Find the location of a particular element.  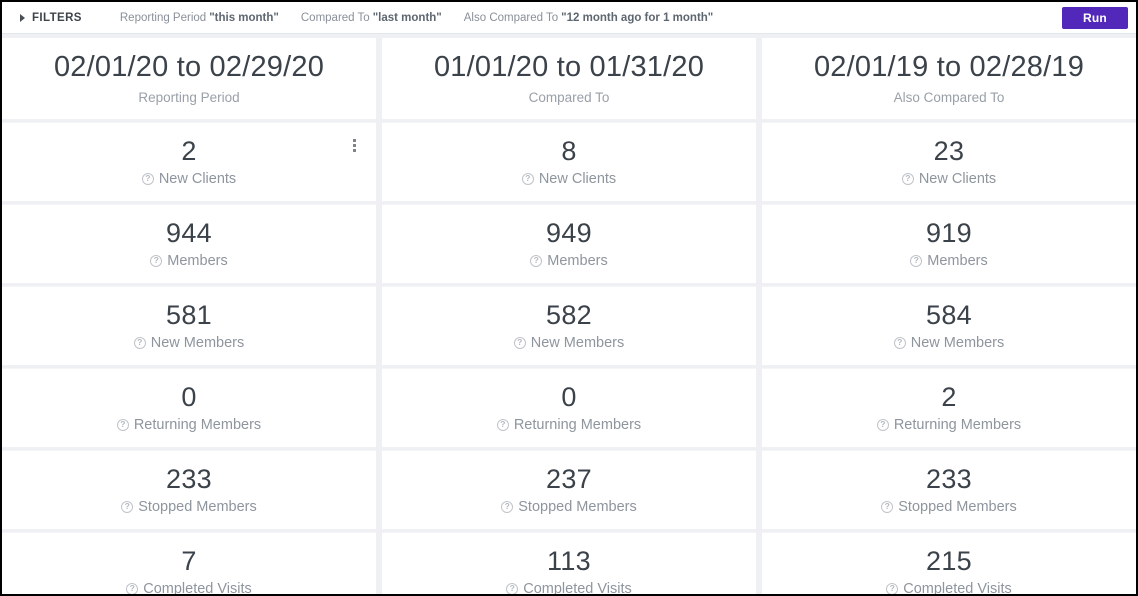

period-card-reporting-period: 02/01/20 to 02/29/20 Reporting Period is located at coordinates (189, 79).